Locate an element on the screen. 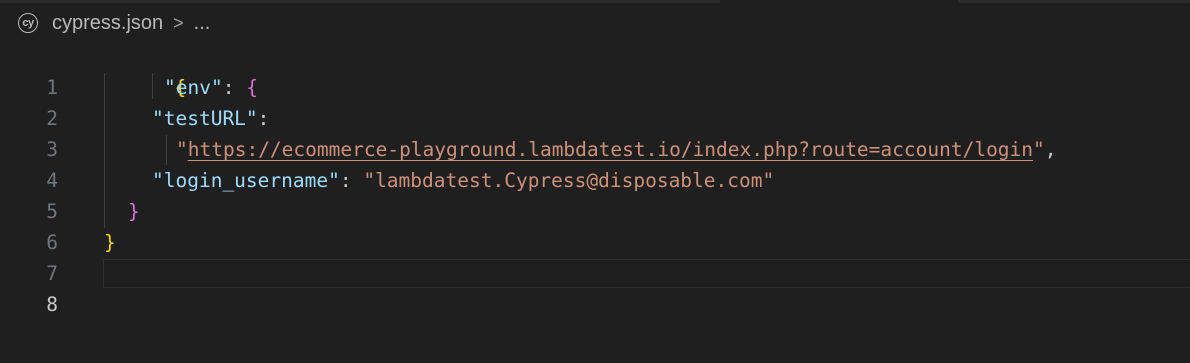  json-key: "env" is located at coordinates (193, 87).